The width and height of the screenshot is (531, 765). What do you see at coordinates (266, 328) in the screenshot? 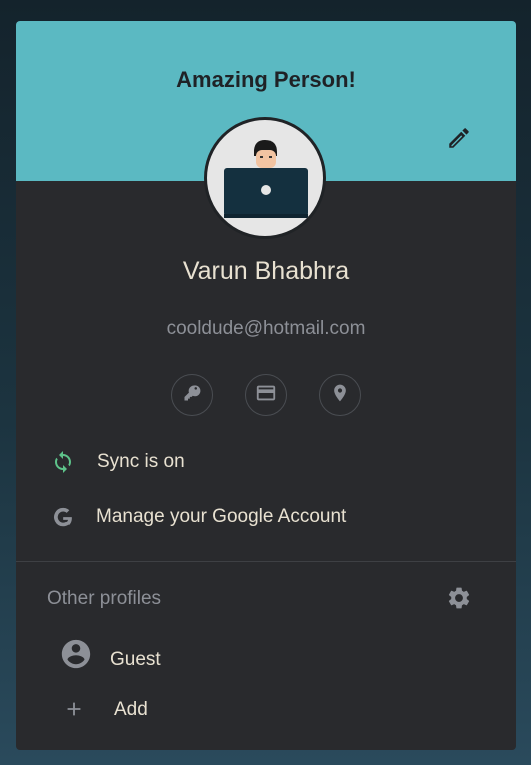
I see `profile-email: cooldude@hotmail.com` at bounding box center [266, 328].